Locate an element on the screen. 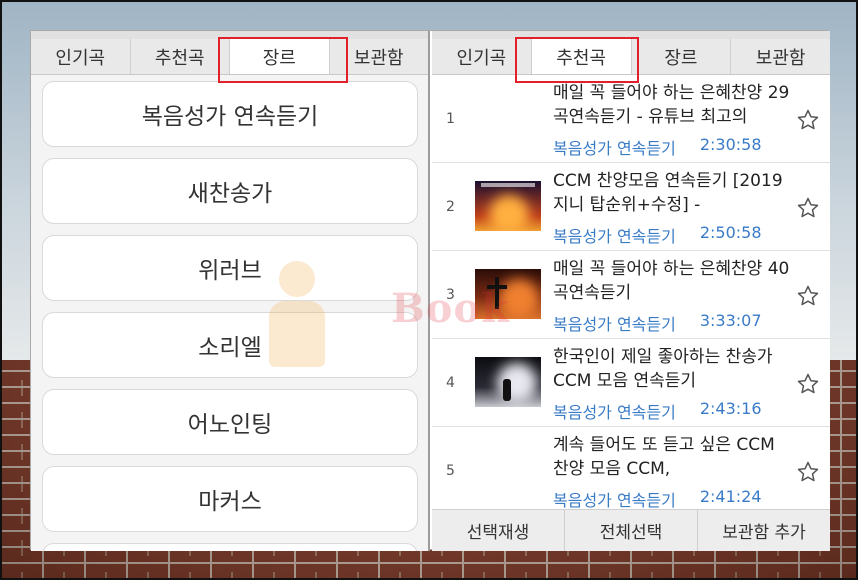  left-tab-popular: 인기곡 is located at coordinates (81, 56).